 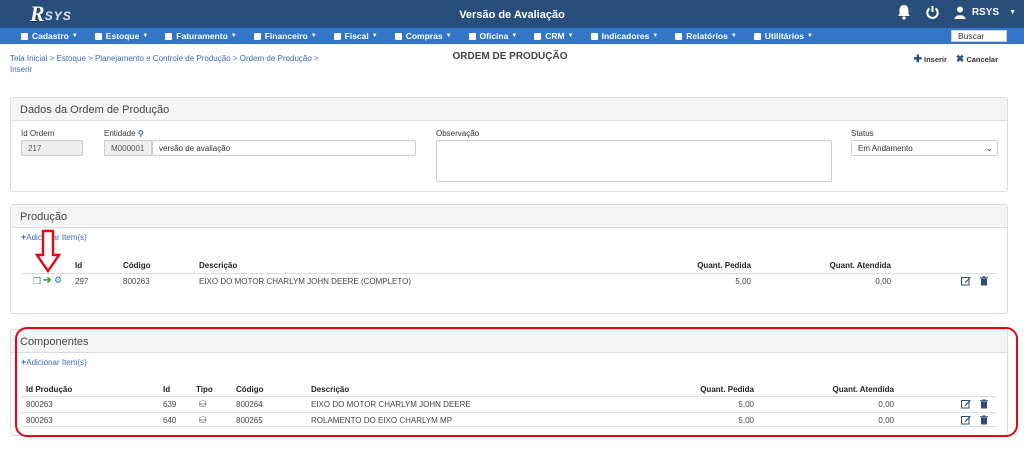 What do you see at coordinates (337, 36) in the screenshot?
I see `fiscal-icon` at bounding box center [337, 36].